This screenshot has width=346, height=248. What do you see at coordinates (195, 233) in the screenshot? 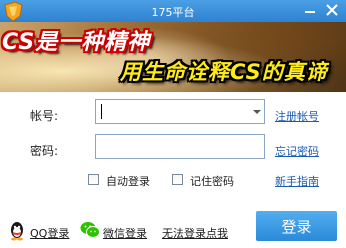
I see `cannot-login-link: 无法登录点我` at bounding box center [195, 233].